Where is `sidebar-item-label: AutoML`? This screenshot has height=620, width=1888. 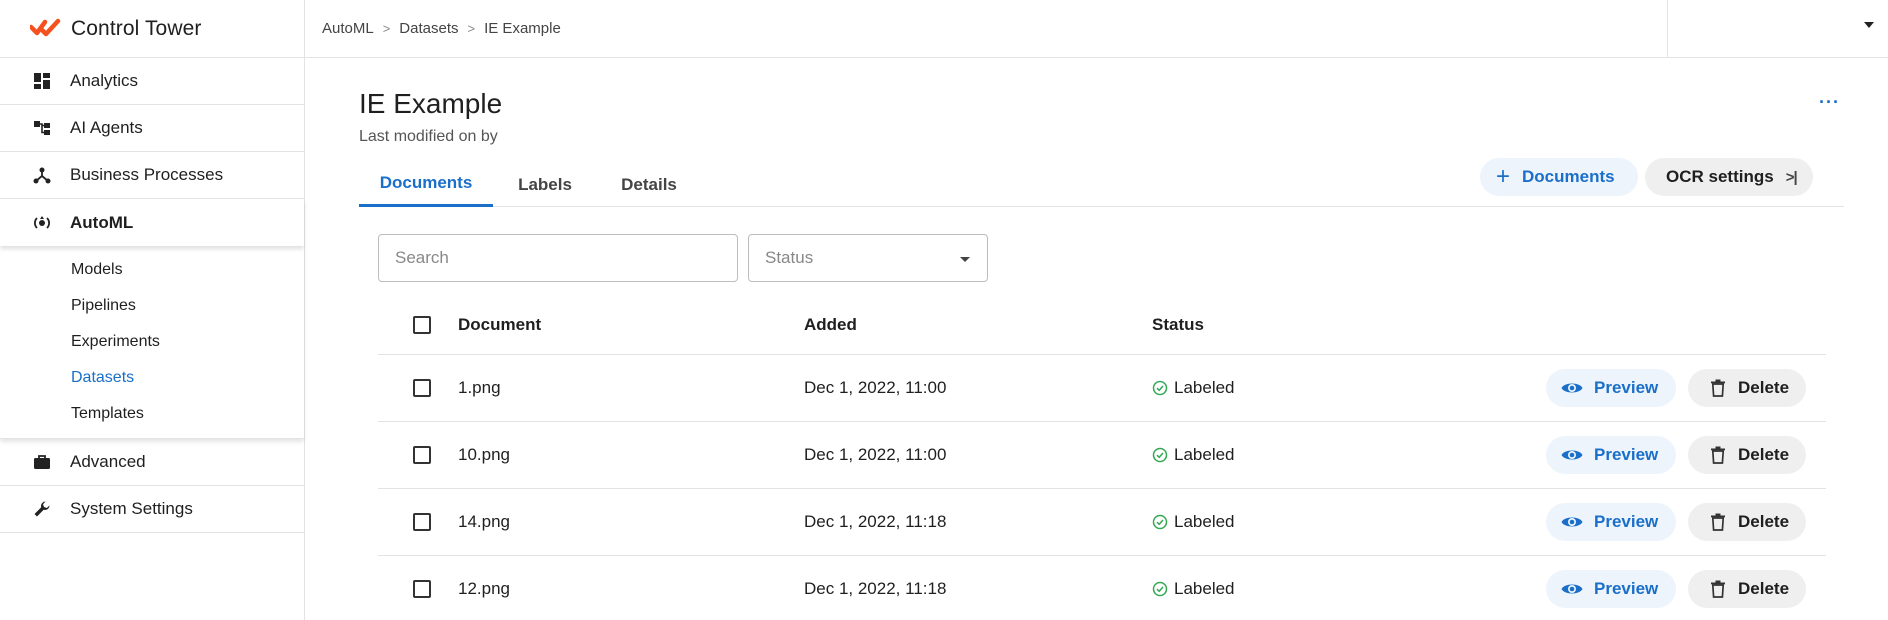
sidebar-item-label: AutoML is located at coordinates (102, 222).